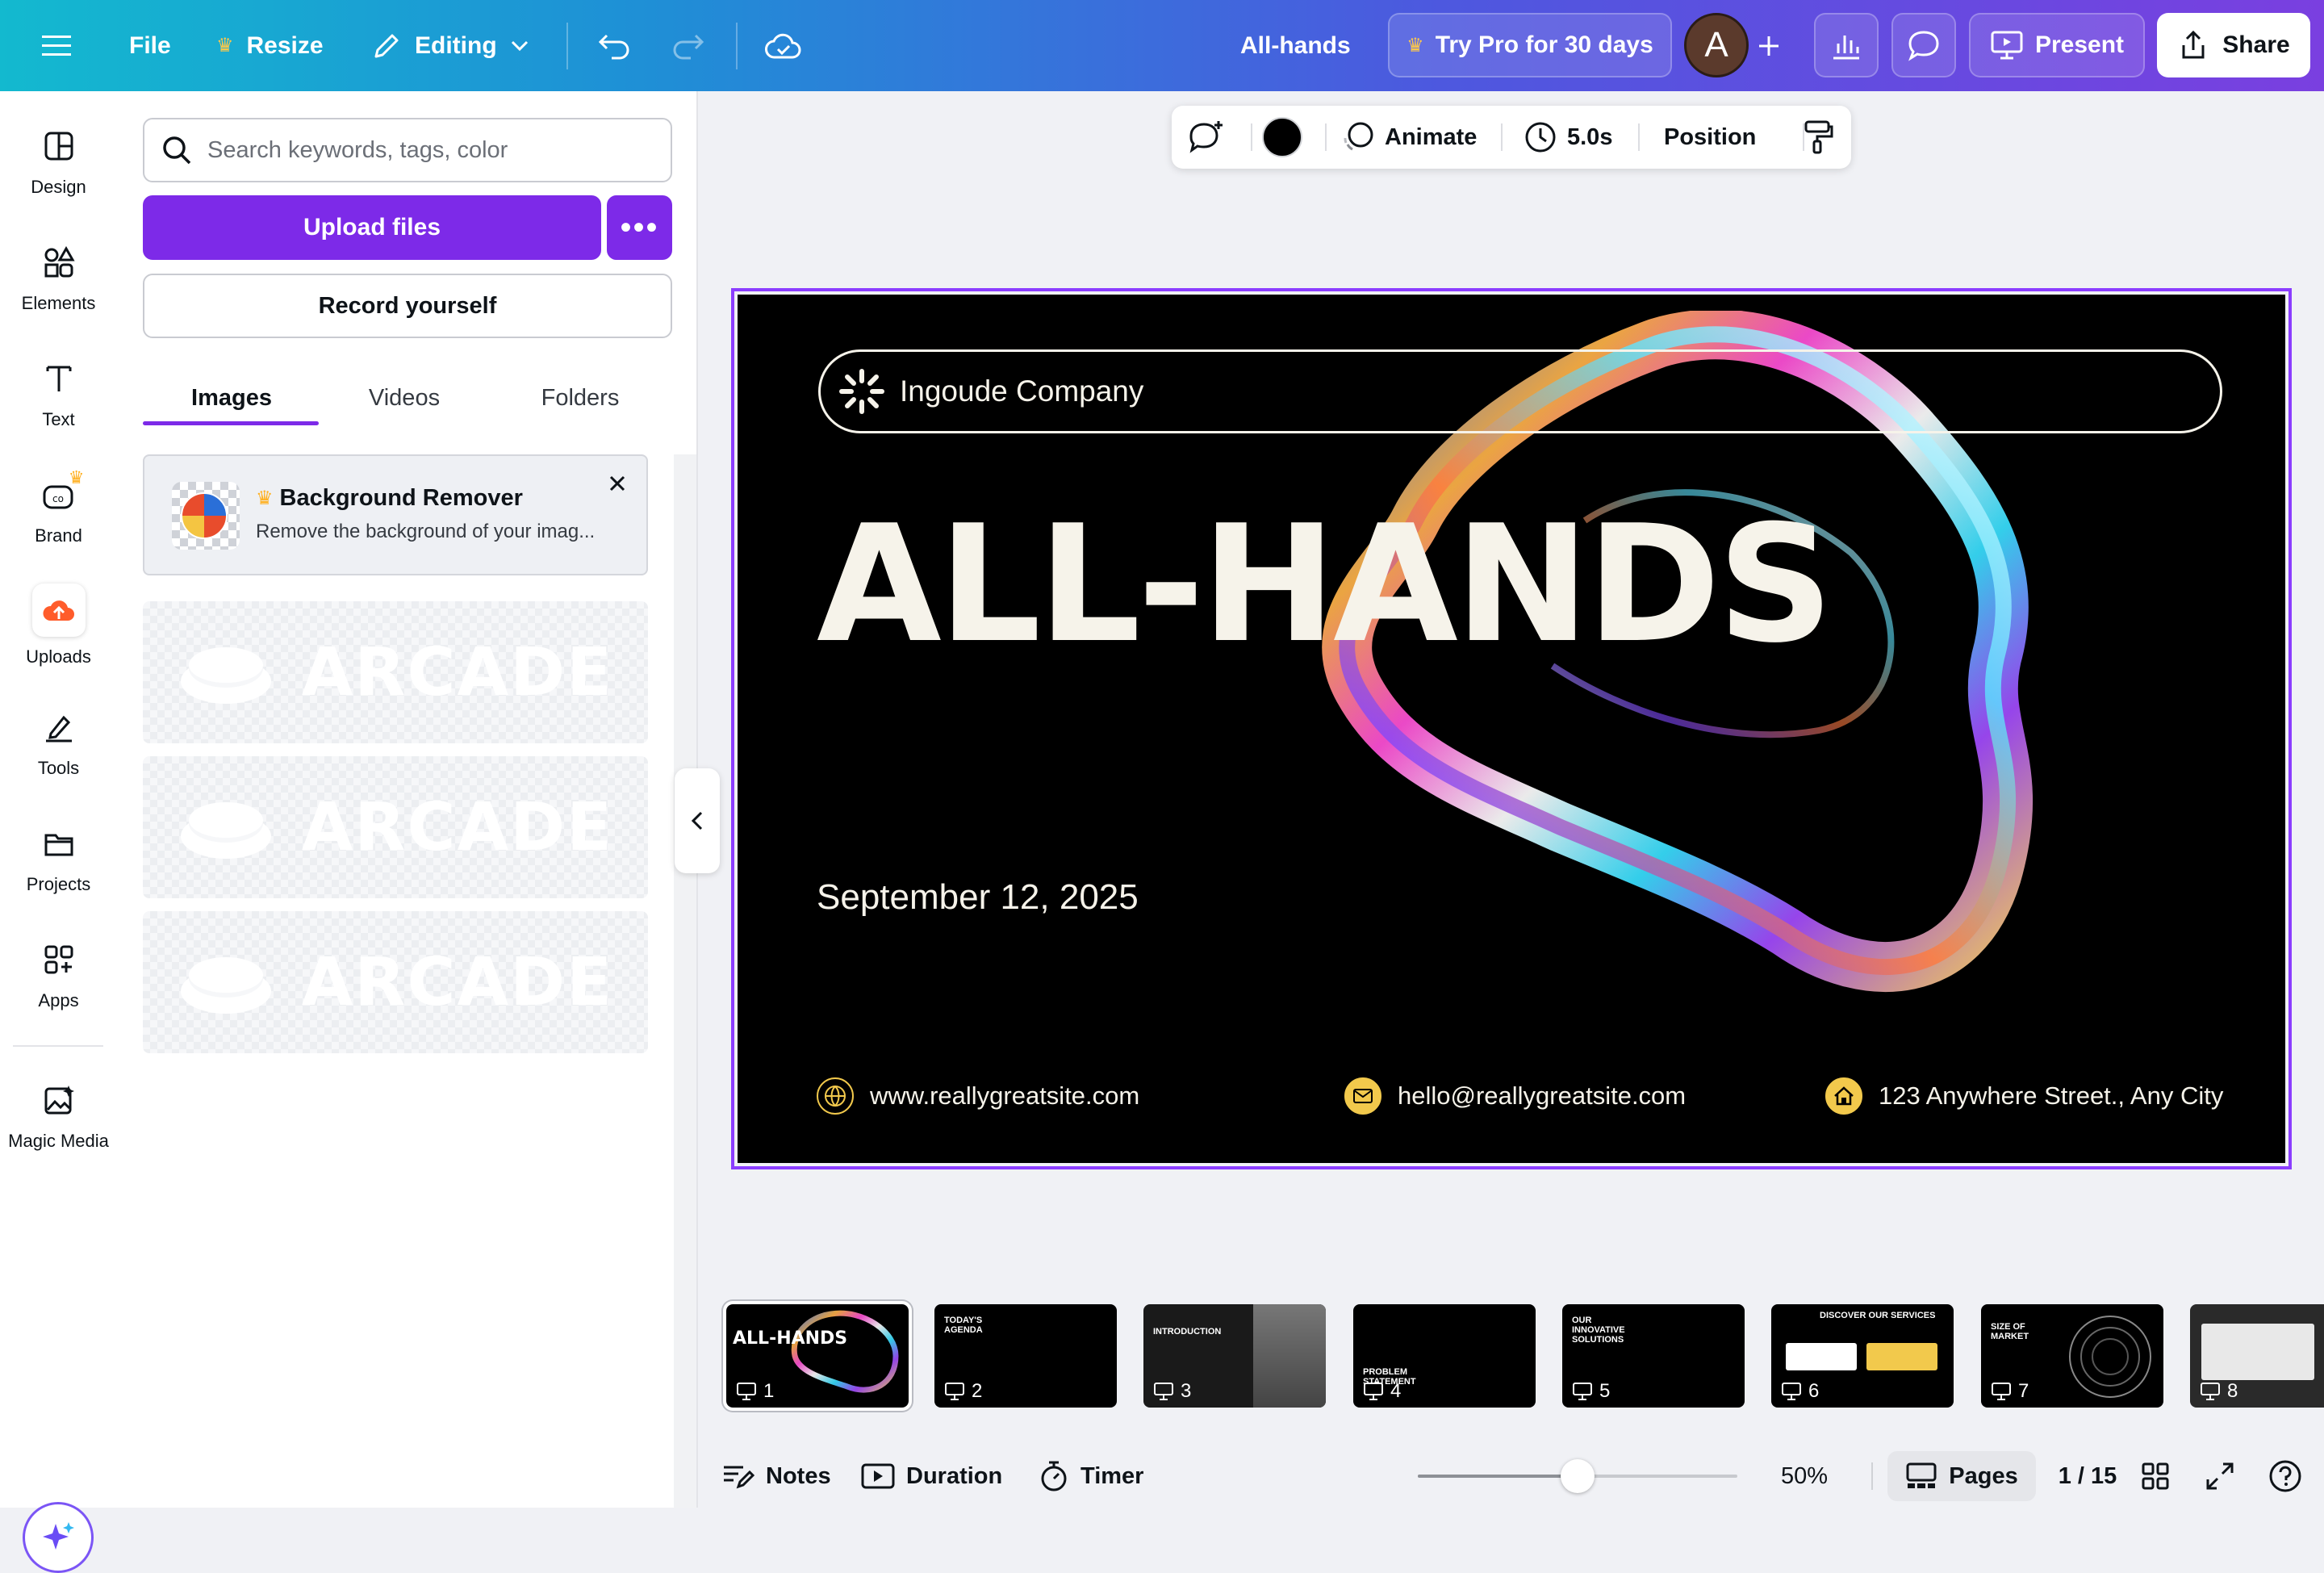  I want to click on website-contact: www.reallygreatsite.com, so click(978, 1096).